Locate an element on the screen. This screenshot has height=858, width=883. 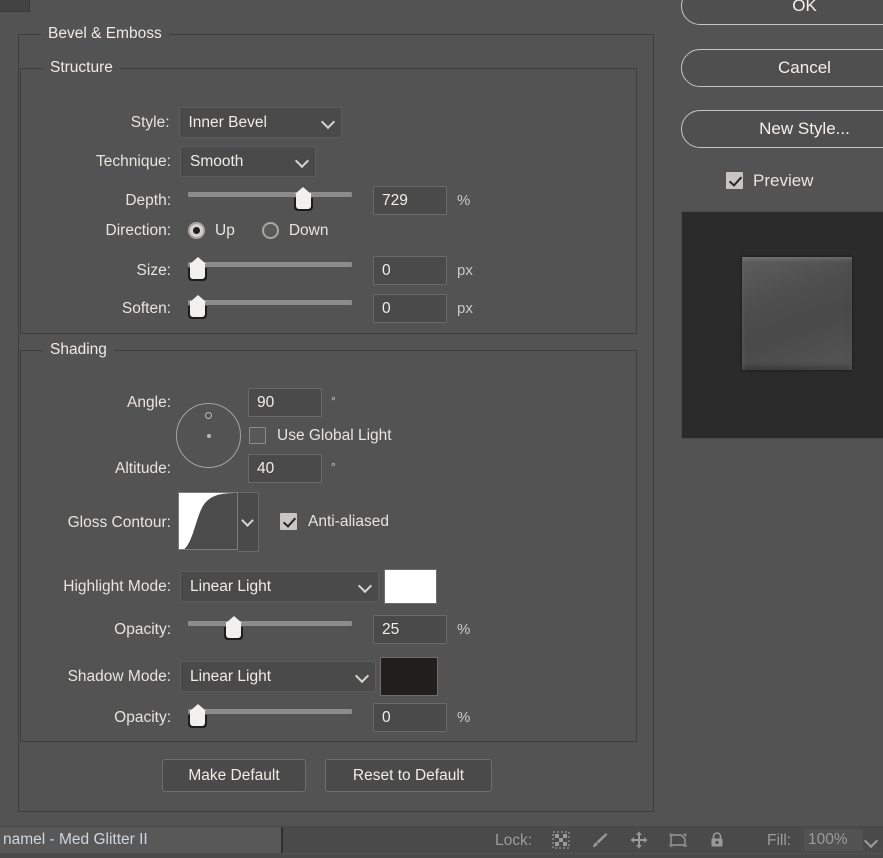
technique-select: Smooth is located at coordinates (248, 161).